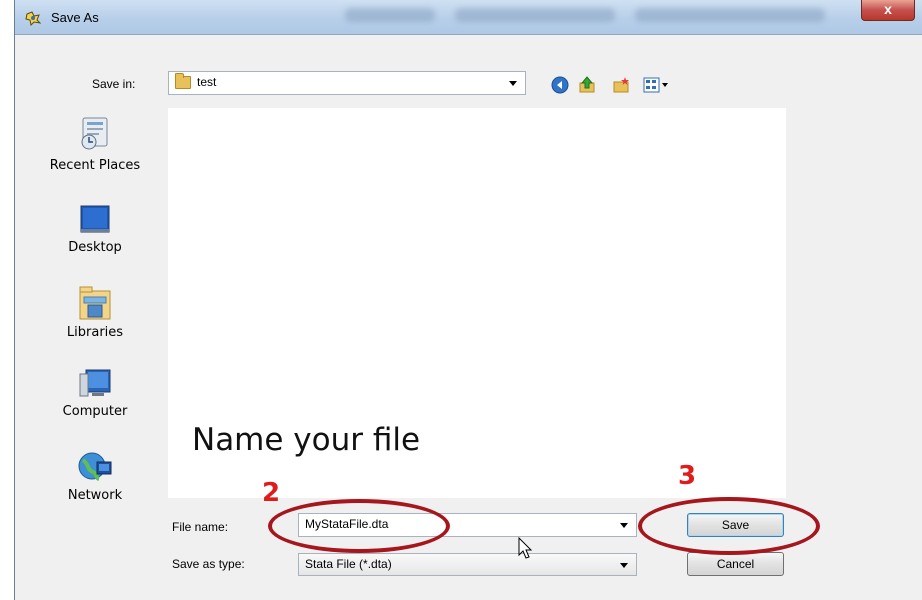  I want to click on save-in-dropdown: test, so click(347, 83).